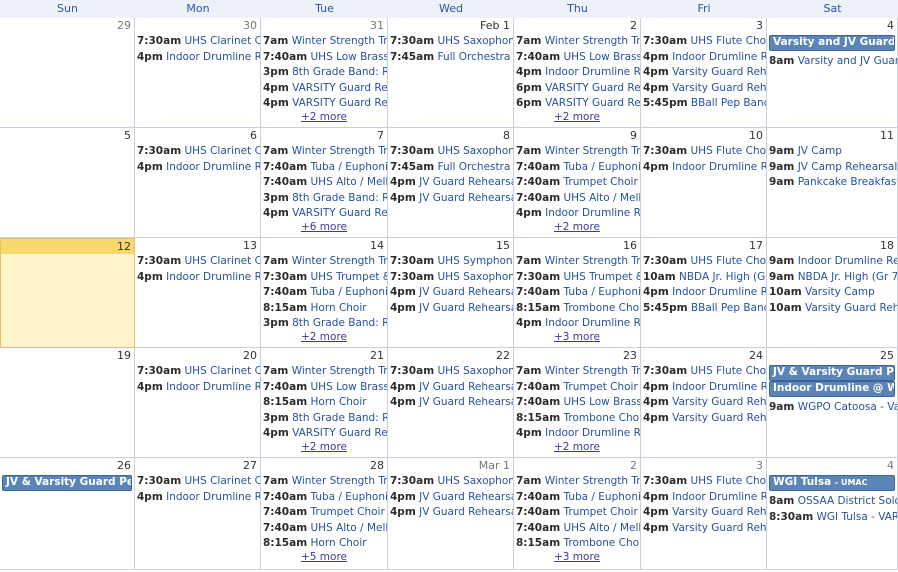 The width and height of the screenshot is (898, 572). What do you see at coordinates (451, 261) in the screenshot?
I see `calendar-event: 7:30am UHS Symphony Orchestra` at bounding box center [451, 261].